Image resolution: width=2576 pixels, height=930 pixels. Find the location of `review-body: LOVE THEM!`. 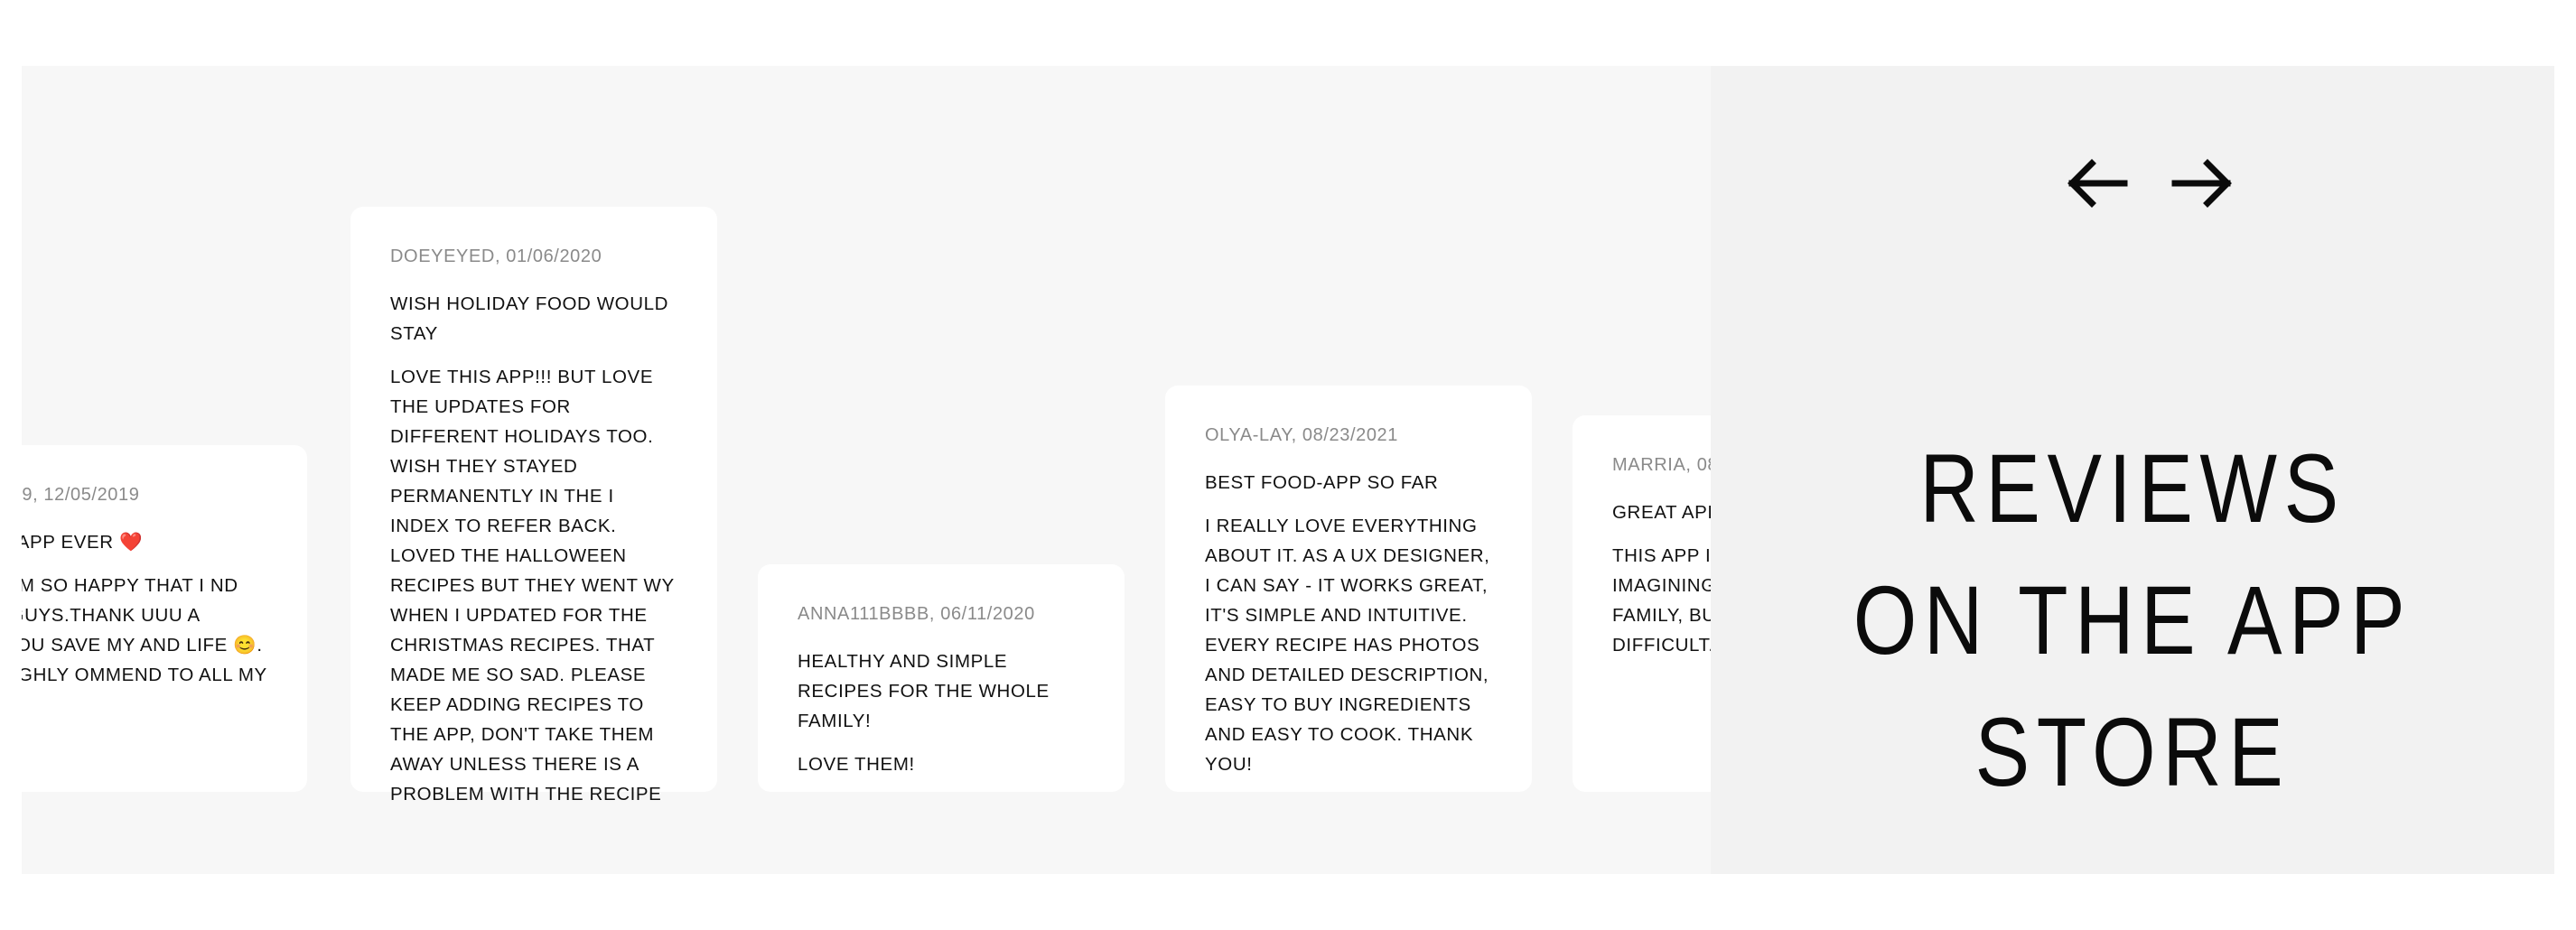

review-body: LOVE THEM! is located at coordinates (941, 764).